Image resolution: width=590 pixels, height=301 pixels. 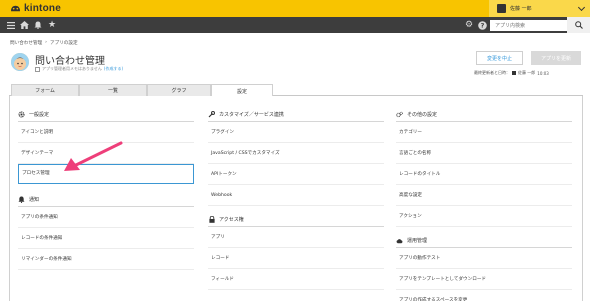 I want to click on setting-record-permissions: レコード, so click(x=296, y=258).